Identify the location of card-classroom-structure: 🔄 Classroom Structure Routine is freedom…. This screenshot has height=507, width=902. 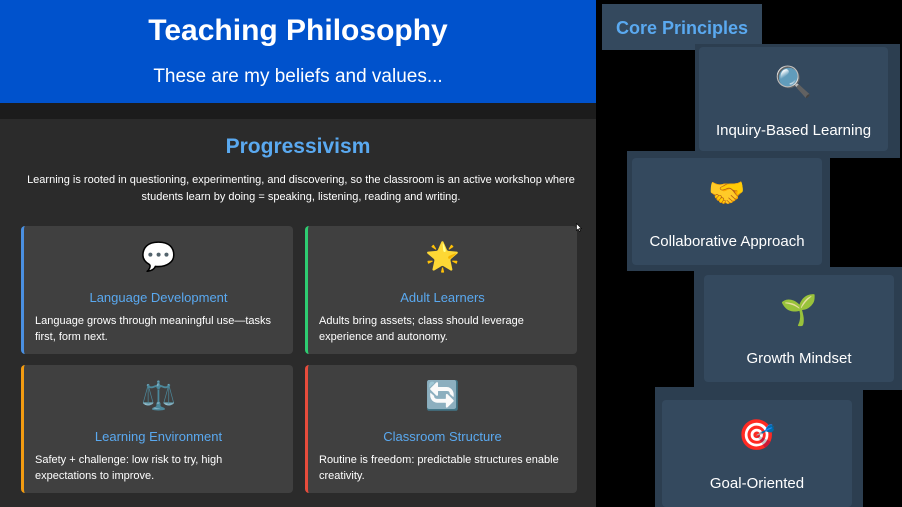
(441, 429).